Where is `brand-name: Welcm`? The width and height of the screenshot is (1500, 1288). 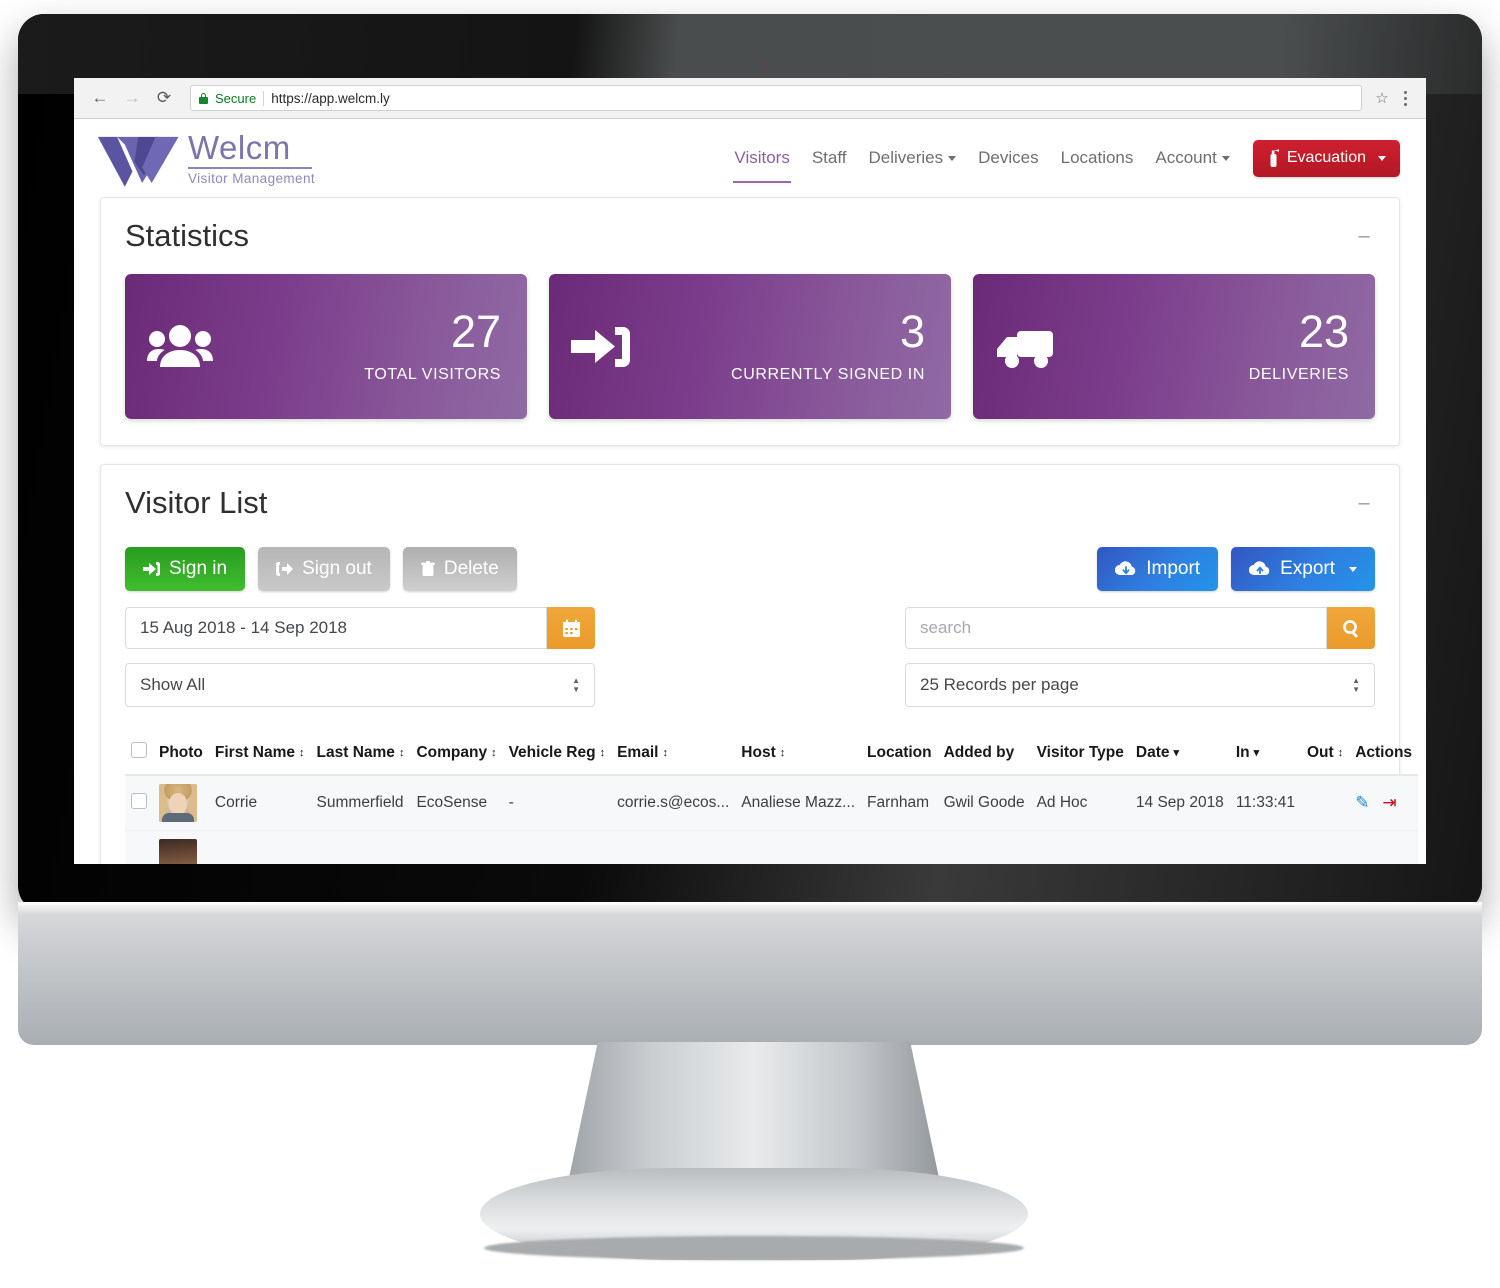
brand-name: Welcm is located at coordinates (239, 147).